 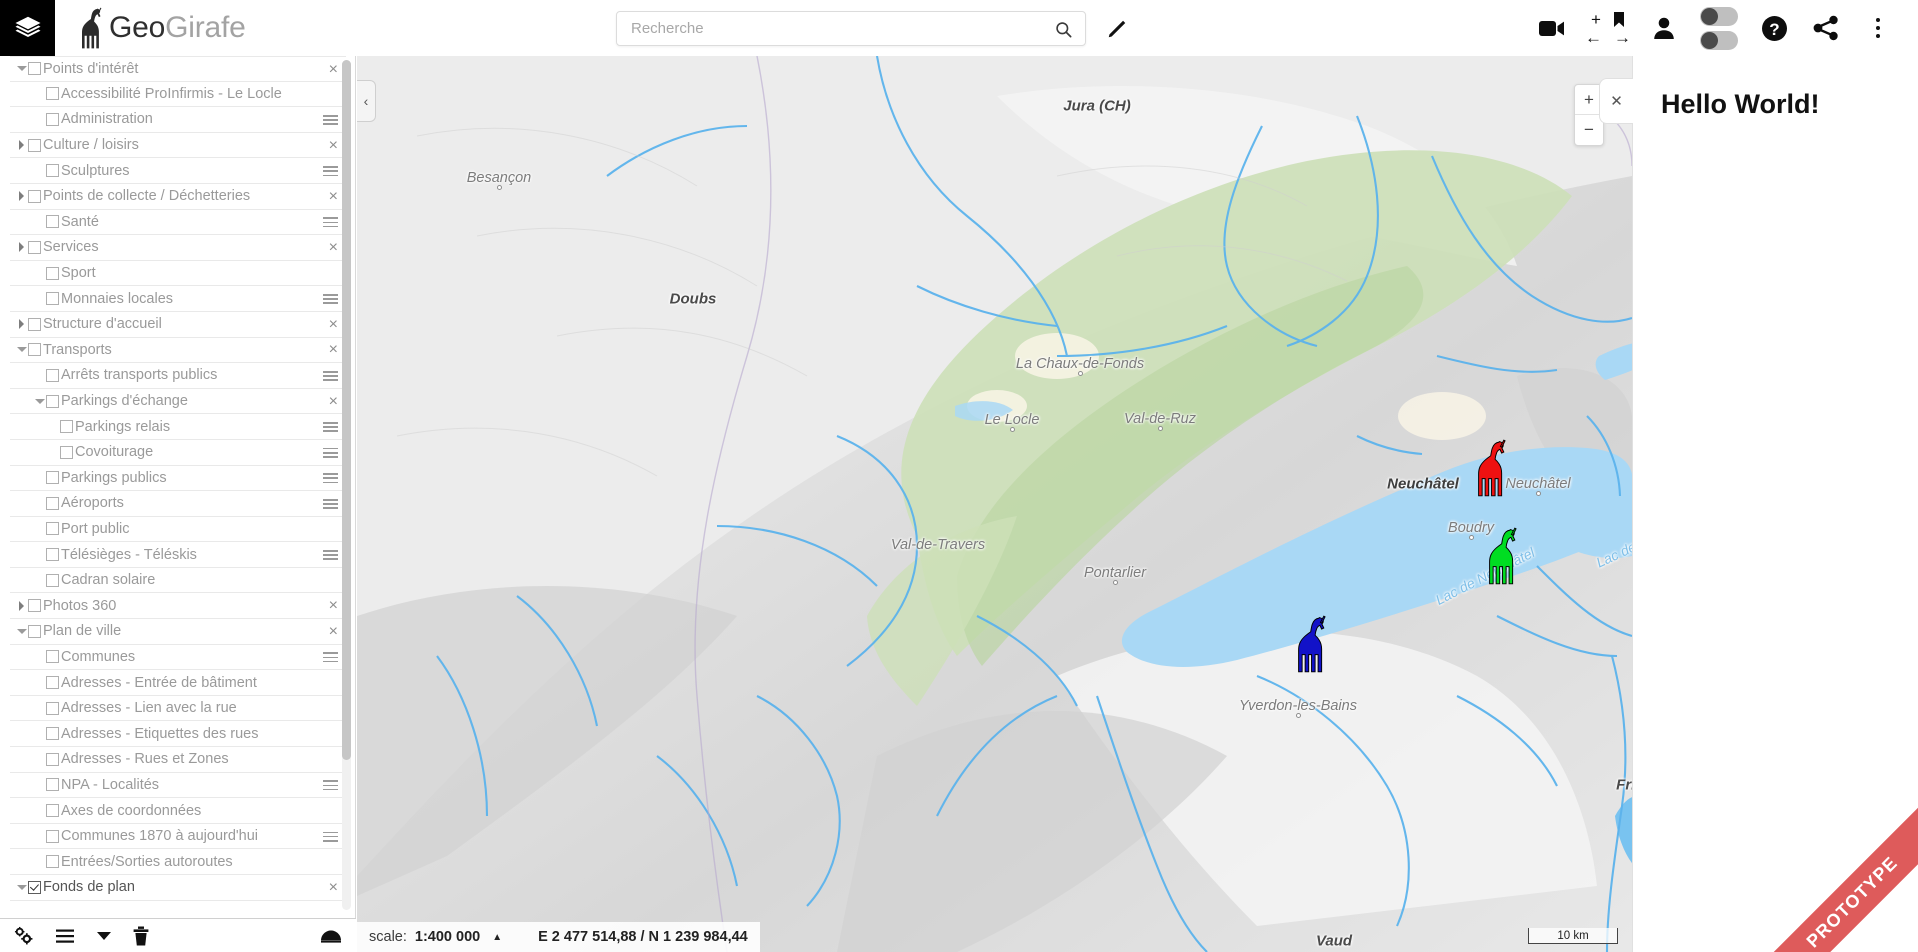 What do you see at coordinates (1619, 19) in the screenshot?
I see `bookmark-icon` at bounding box center [1619, 19].